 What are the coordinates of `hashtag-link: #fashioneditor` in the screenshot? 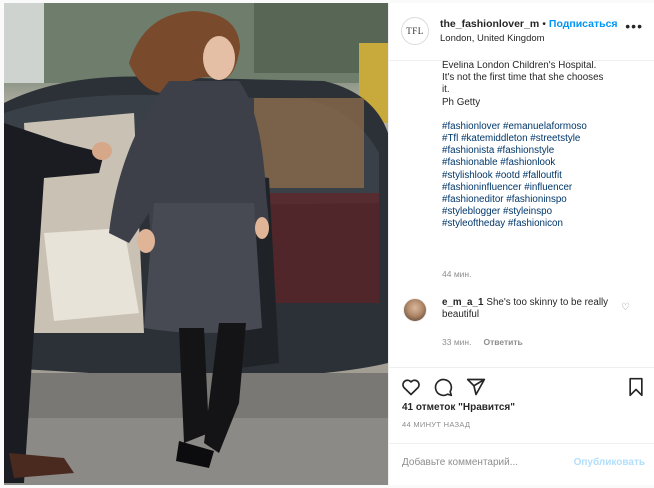 It's located at (473, 199).